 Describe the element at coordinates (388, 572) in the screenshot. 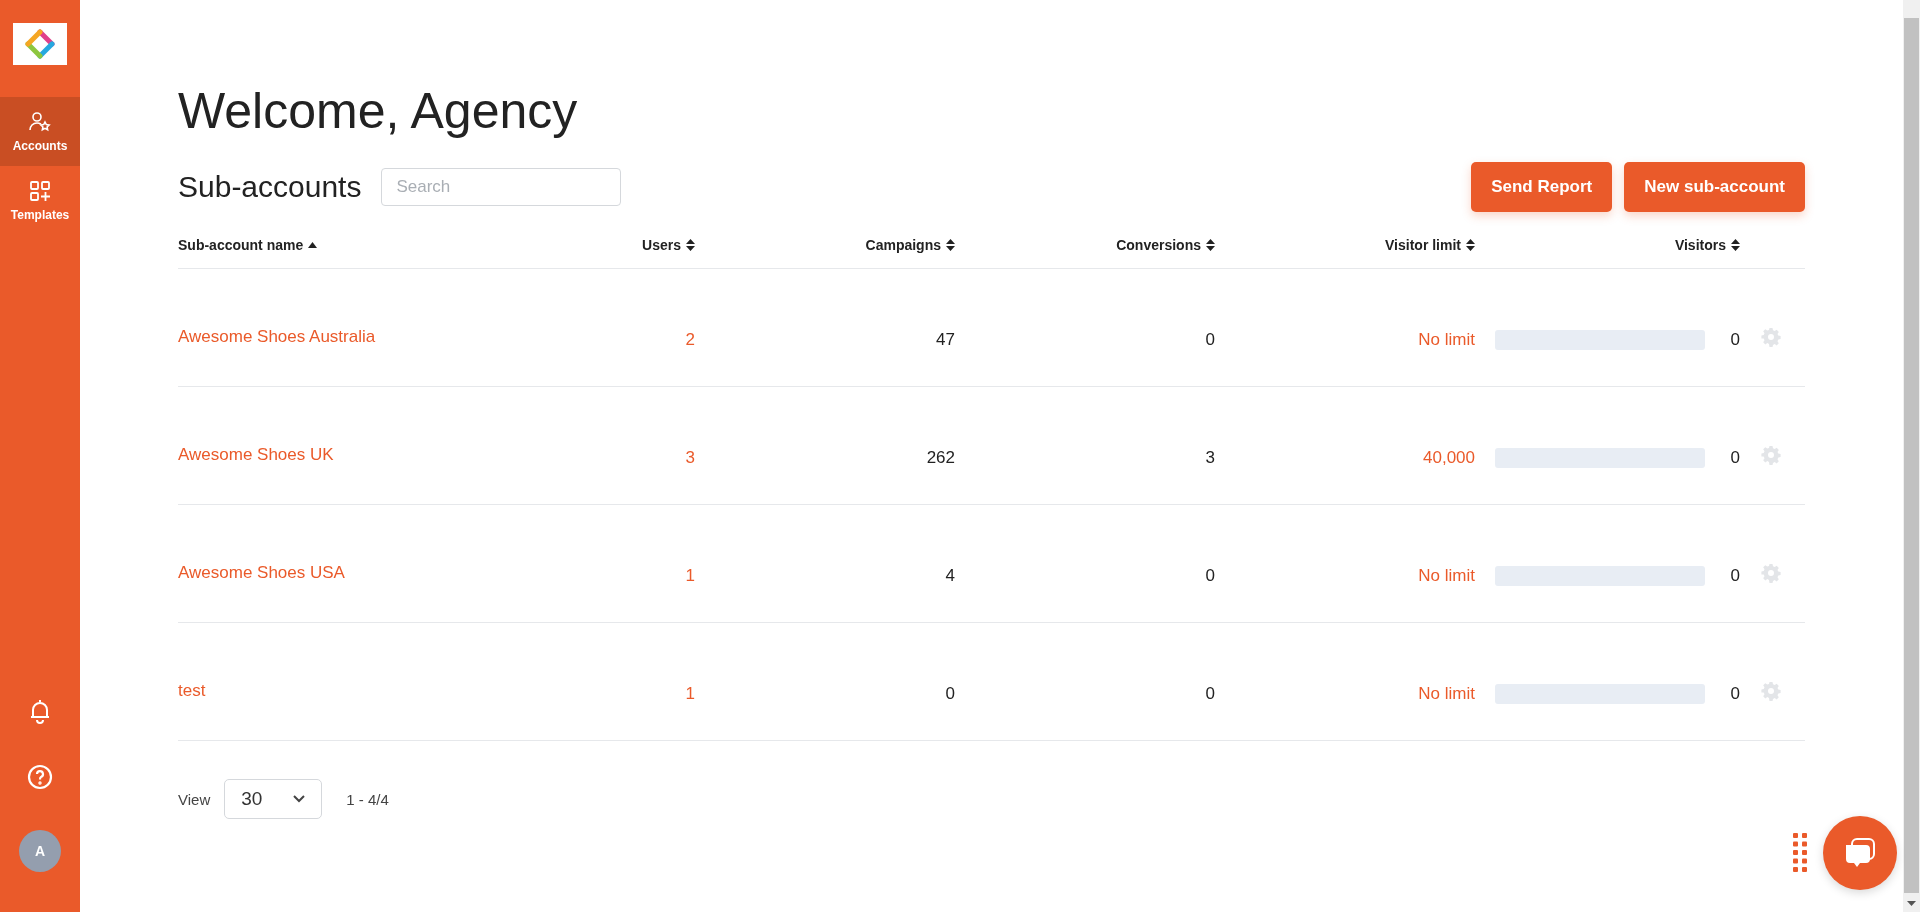

I see `sub-account-link: Awesome Shoes USA` at that location.